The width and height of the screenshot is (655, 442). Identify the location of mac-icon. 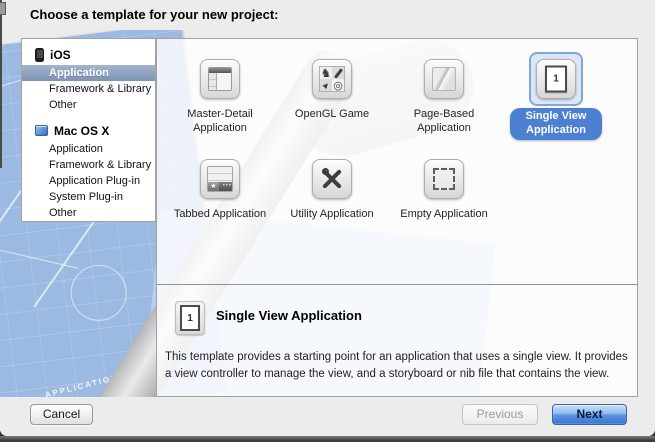
(41, 130).